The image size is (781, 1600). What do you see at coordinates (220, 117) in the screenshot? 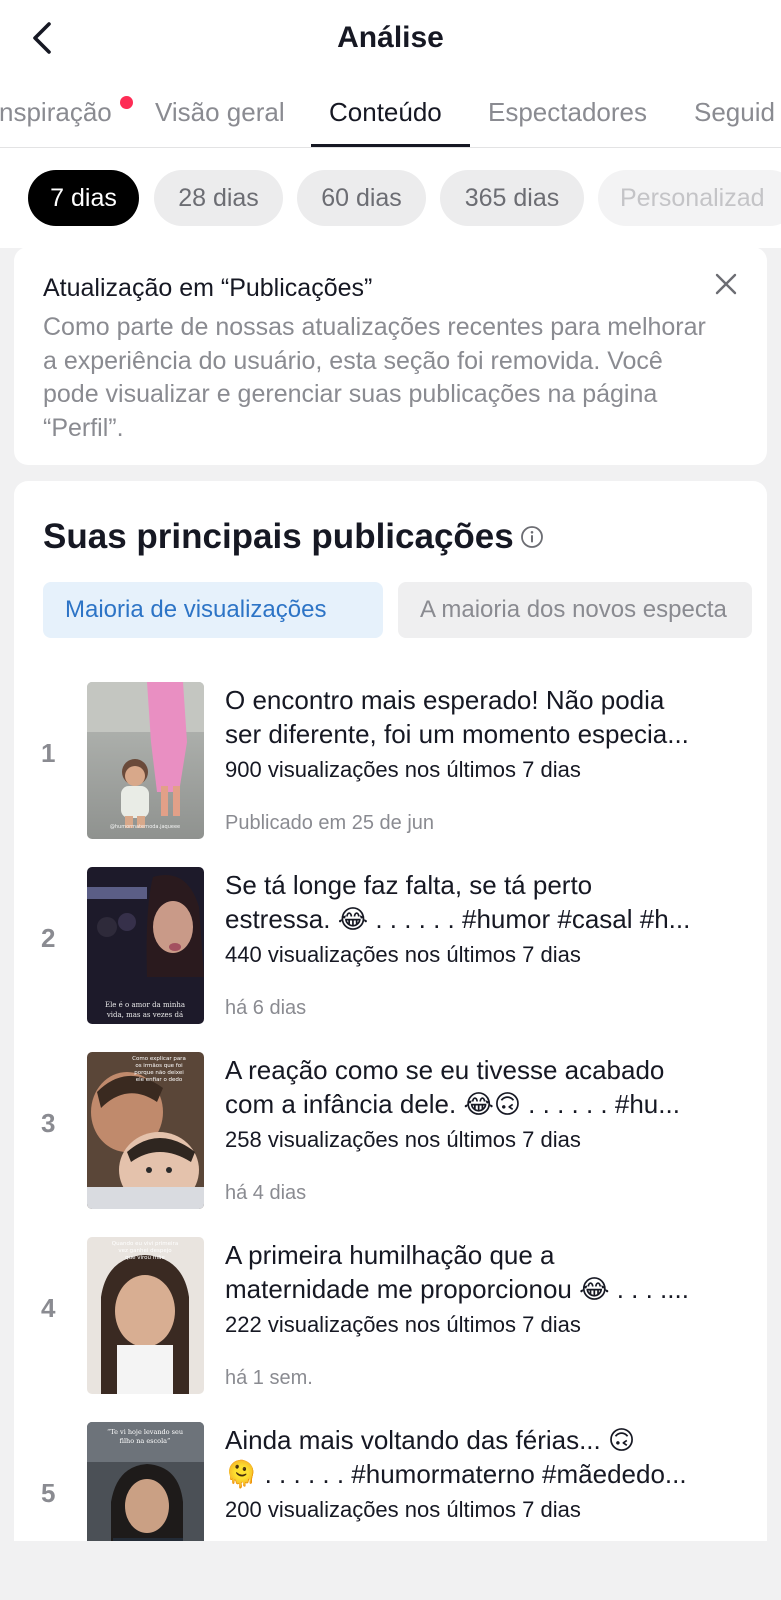
I see `tab-visao-geral: Visão geral` at bounding box center [220, 117].